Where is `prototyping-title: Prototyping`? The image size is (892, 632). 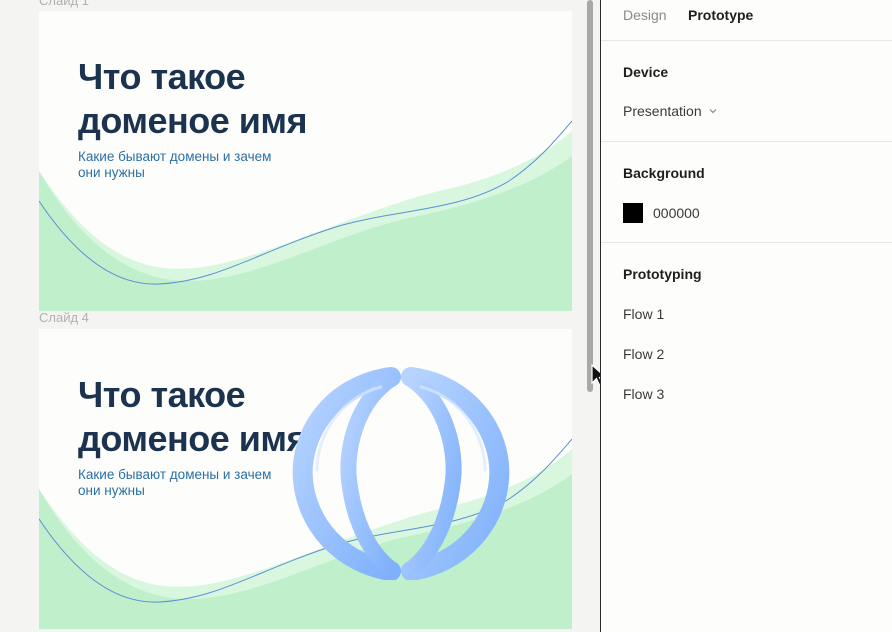
prototyping-title: Prototyping is located at coordinates (662, 274).